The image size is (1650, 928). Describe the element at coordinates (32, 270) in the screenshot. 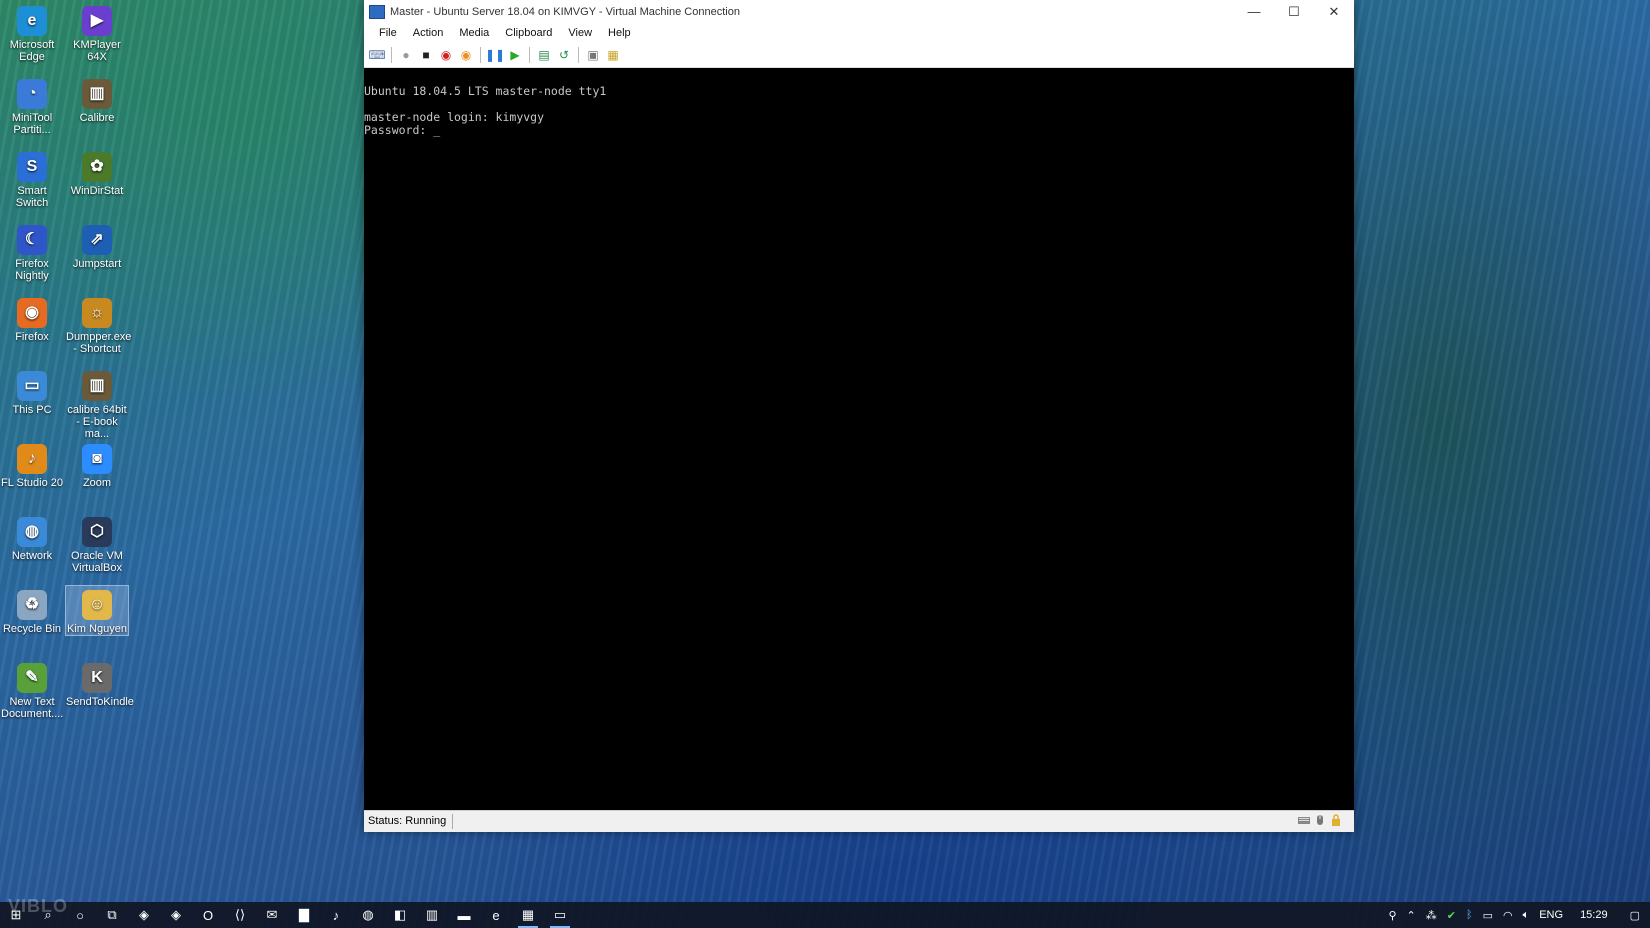

I see `desktop-icon-label: Firefox Nightly` at that location.